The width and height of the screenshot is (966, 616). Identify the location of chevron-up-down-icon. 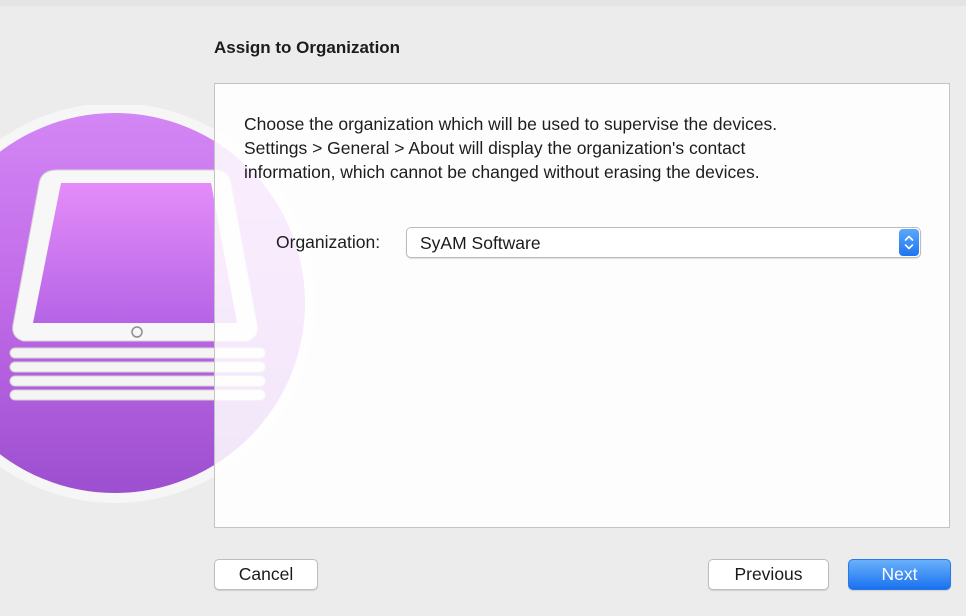
(909, 242).